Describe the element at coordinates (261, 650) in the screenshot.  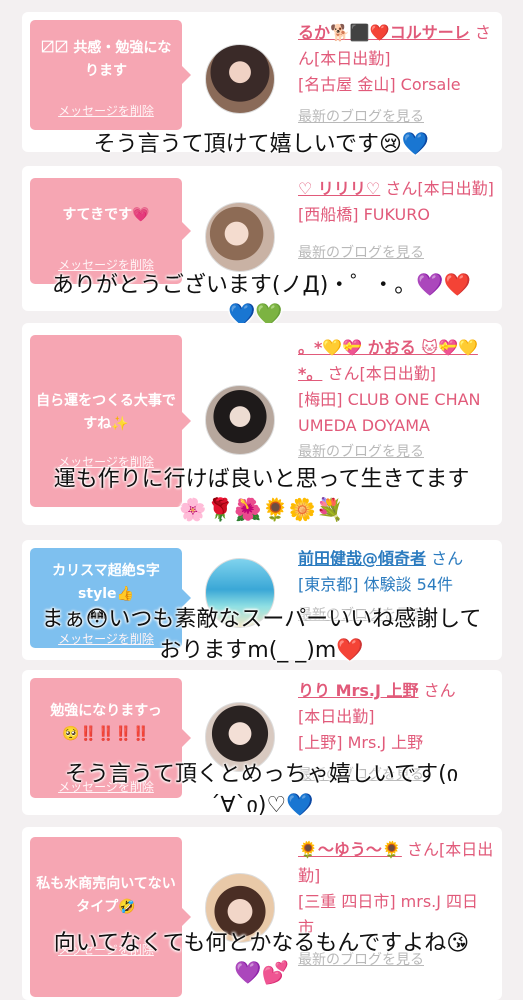
I see `caption-overlay: おりますm(_ _)m❤️` at that location.